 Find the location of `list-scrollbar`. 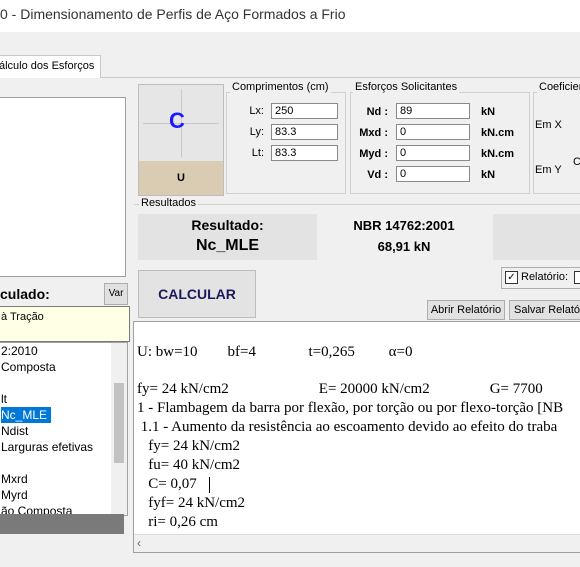

list-scrollbar is located at coordinates (119, 429).